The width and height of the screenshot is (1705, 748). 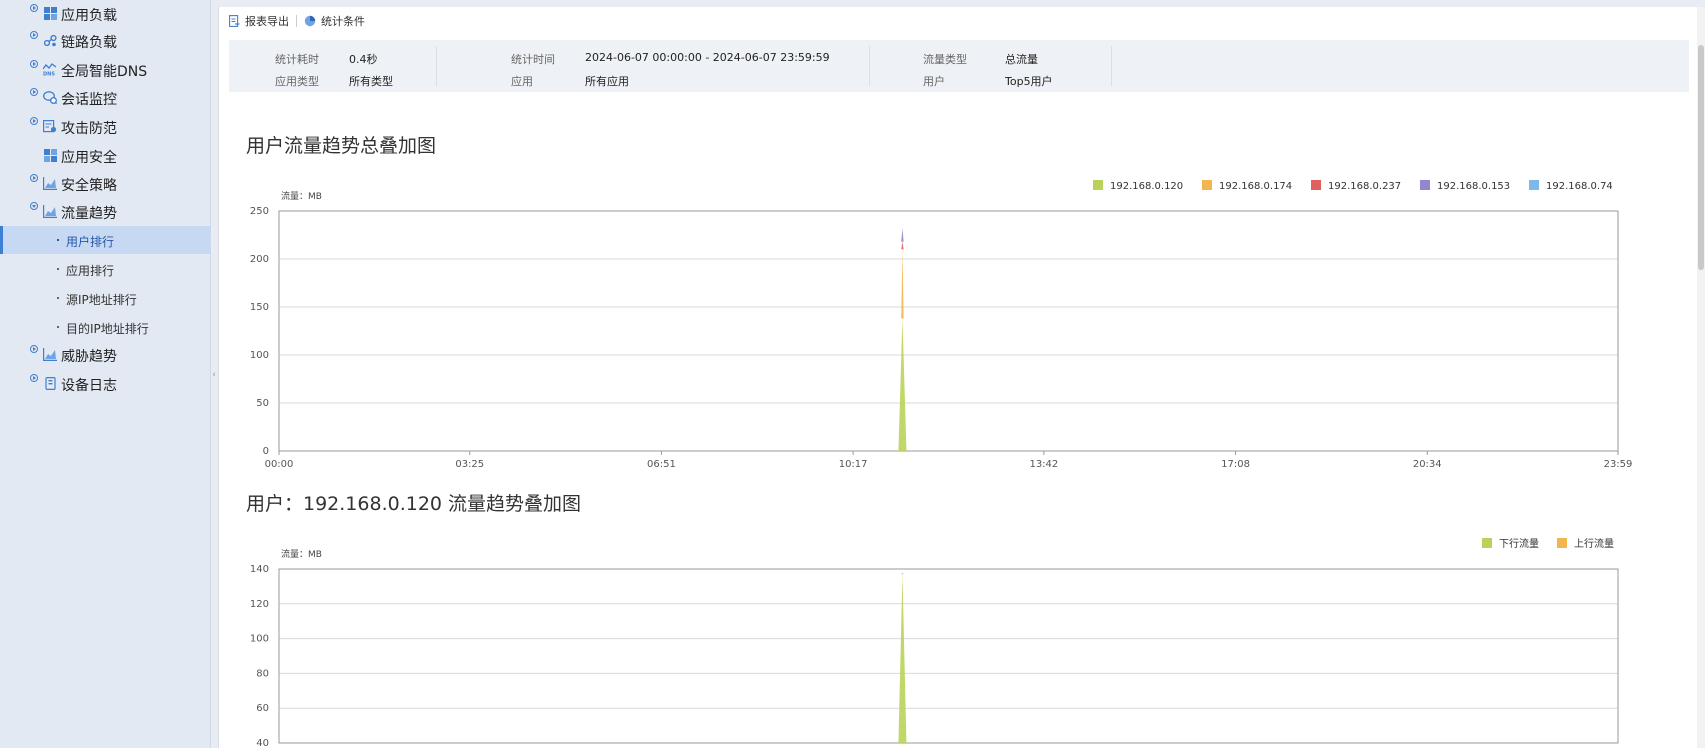 I want to click on sidebar-item-global-dns: DNS 全局智能DNS, so click(x=105, y=70).